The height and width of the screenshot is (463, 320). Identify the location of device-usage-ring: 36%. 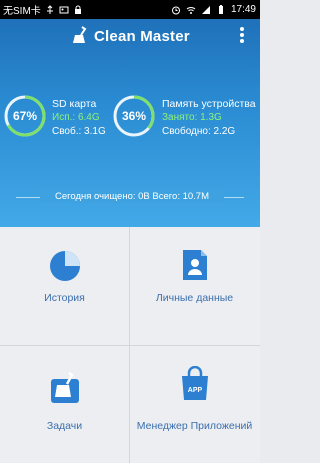
(134, 116).